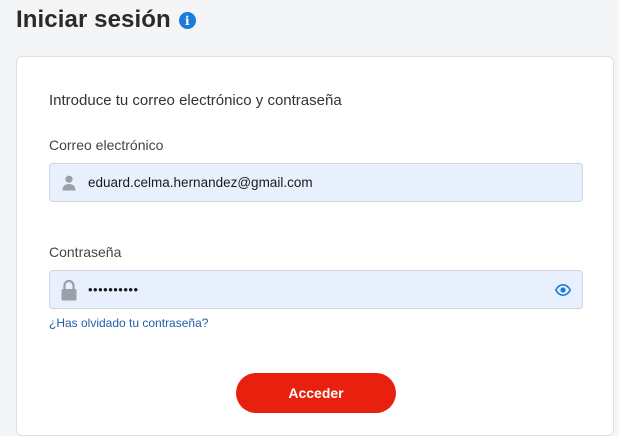  Describe the element at coordinates (69, 290) in the screenshot. I see `lock-icon` at that location.